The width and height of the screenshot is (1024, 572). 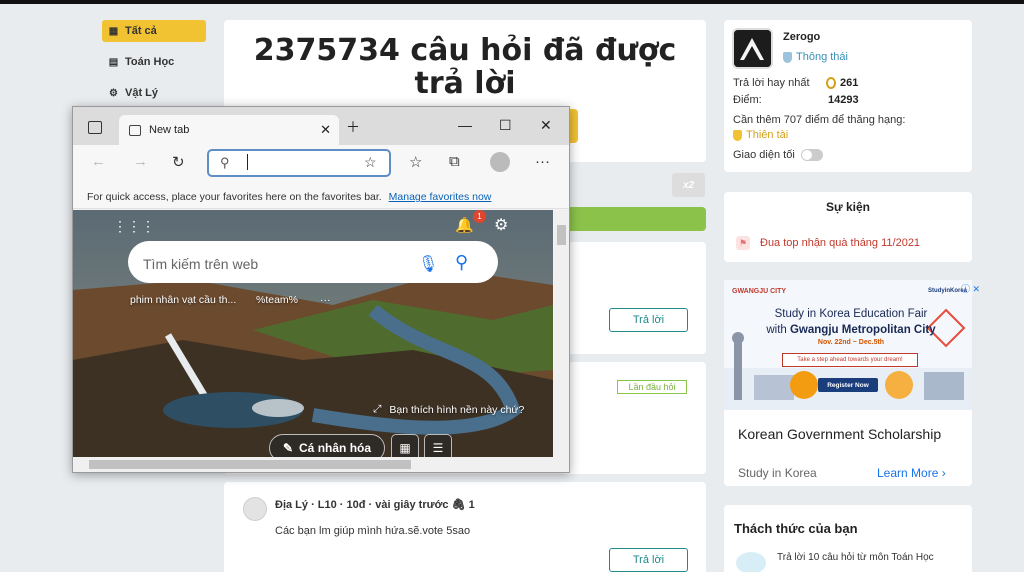 I want to click on refresh-icon: ↻, so click(x=178, y=162).